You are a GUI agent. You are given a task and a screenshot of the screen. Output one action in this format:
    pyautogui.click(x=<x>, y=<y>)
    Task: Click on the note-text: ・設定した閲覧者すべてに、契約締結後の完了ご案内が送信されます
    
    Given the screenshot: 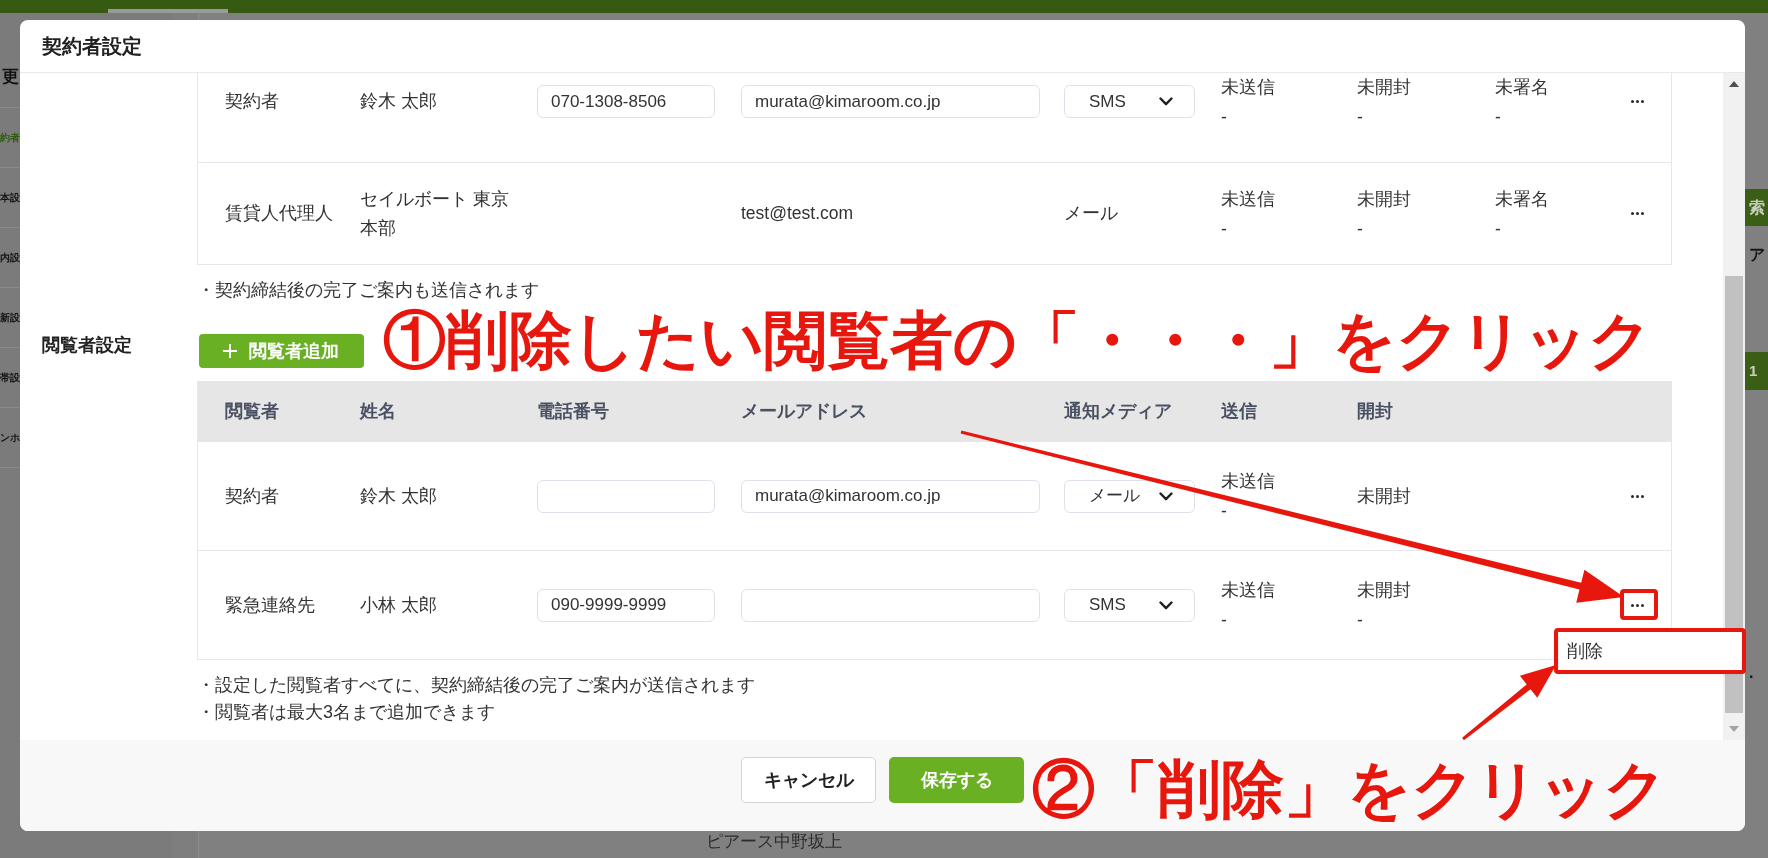 What is the action you would take?
    pyautogui.click(x=476, y=685)
    